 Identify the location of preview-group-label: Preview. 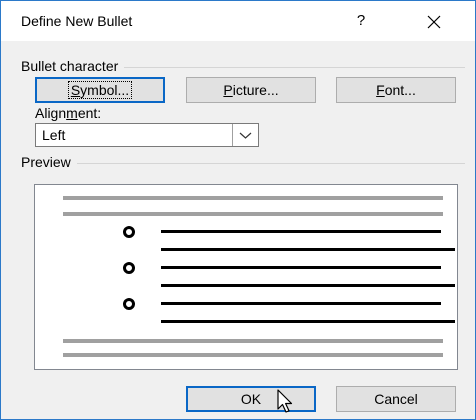
(49, 162).